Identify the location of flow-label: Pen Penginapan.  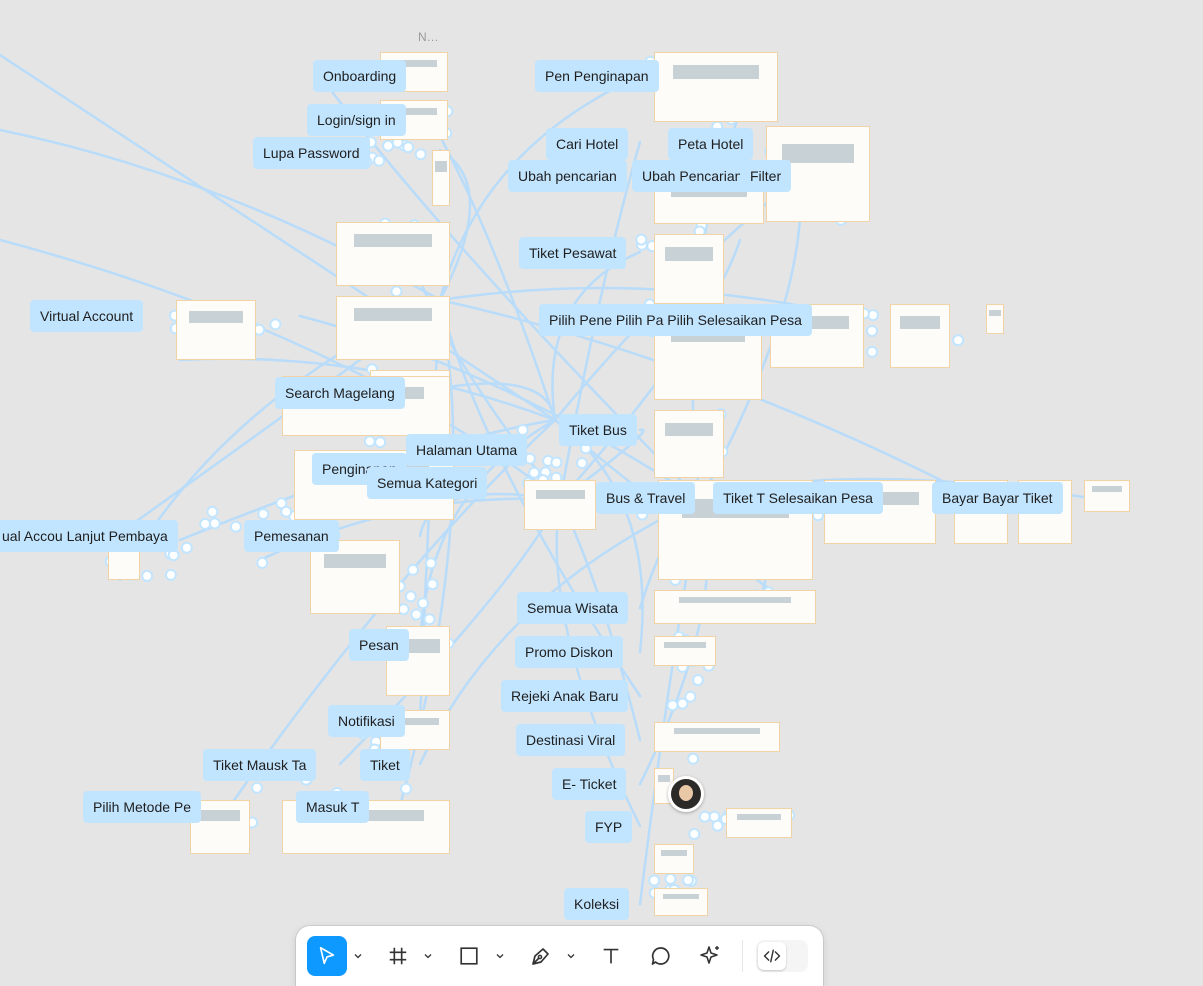
(597, 76).